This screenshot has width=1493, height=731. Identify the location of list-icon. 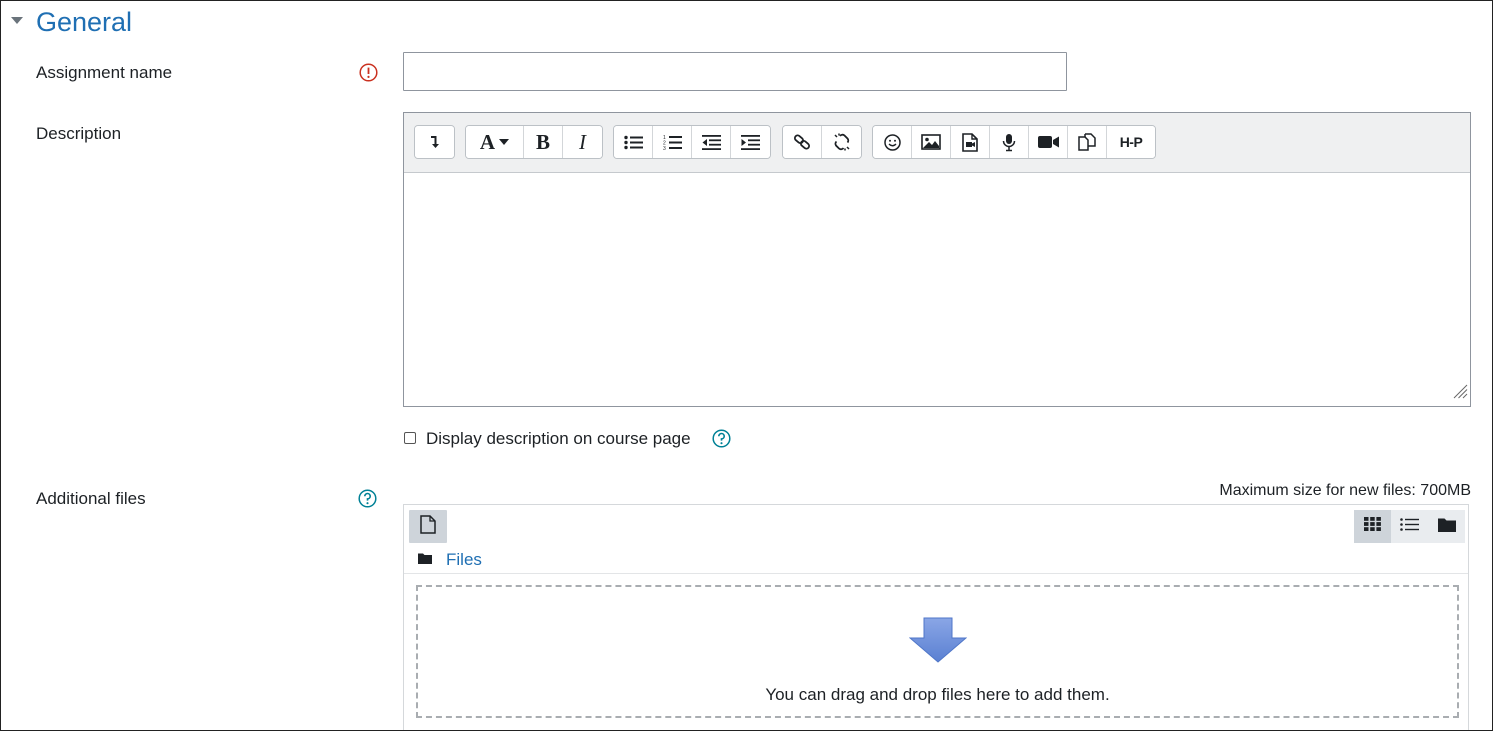
(1409, 526).